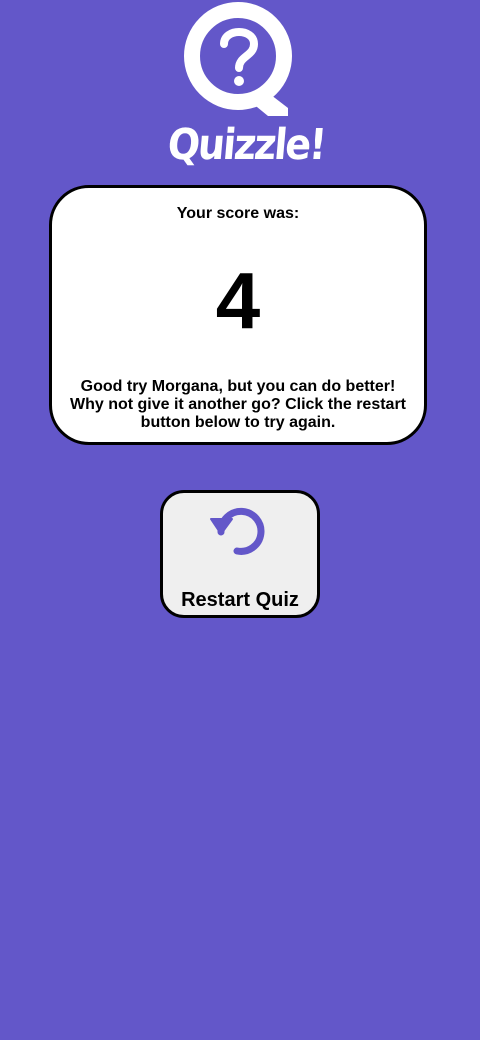 Image resolution: width=480 pixels, height=1040 pixels. I want to click on restart-quiz-label: Restart Quiz, so click(240, 600).